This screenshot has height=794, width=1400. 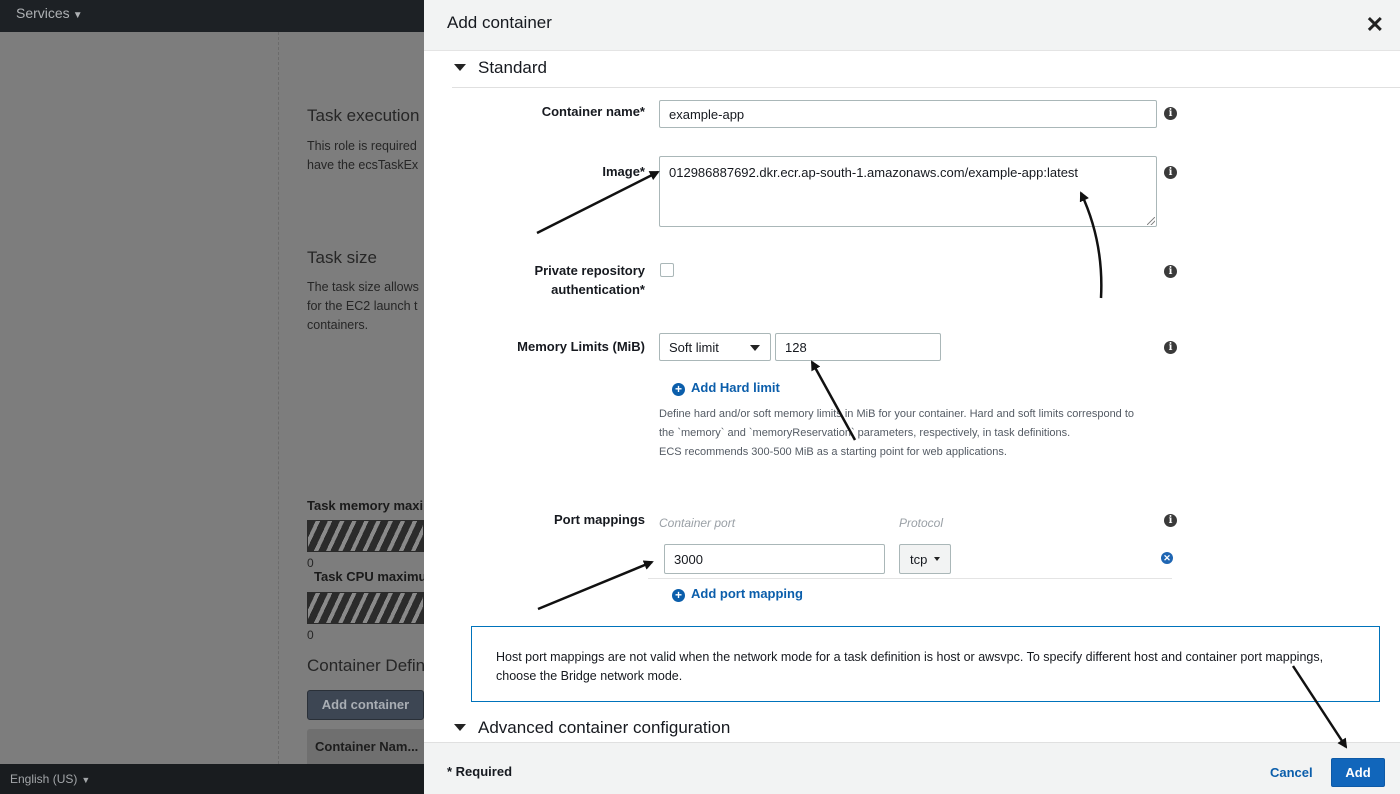 What do you see at coordinates (365, 608) in the screenshot?
I see `task-cpu-bar` at bounding box center [365, 608].